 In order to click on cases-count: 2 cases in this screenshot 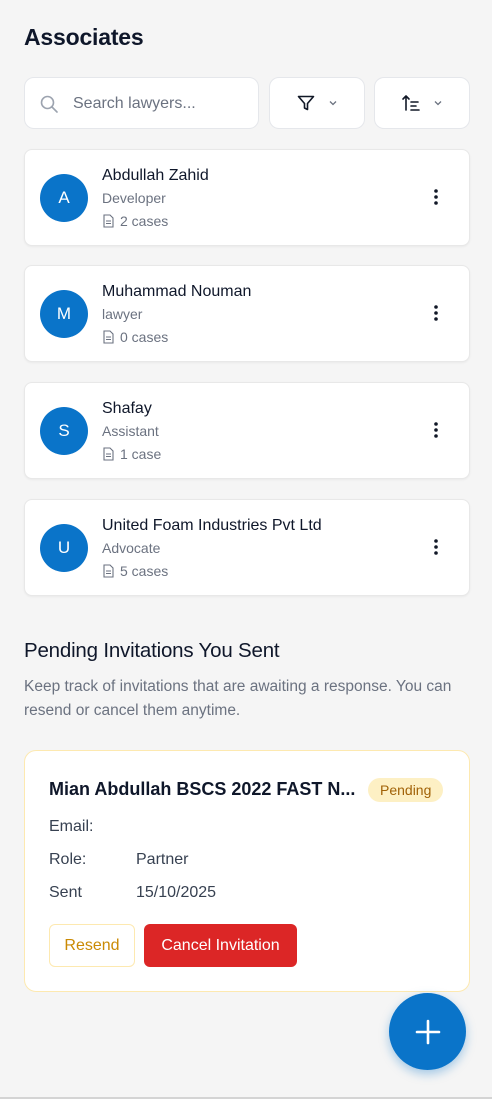, I will do `click(144, 221)`.